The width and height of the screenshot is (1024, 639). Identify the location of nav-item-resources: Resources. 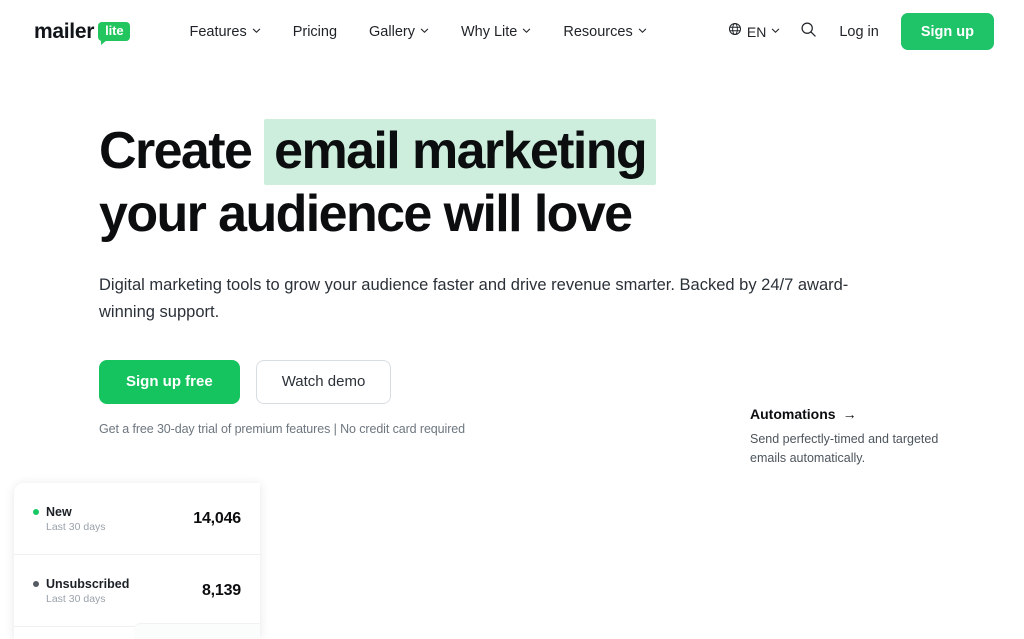
(604, 32).